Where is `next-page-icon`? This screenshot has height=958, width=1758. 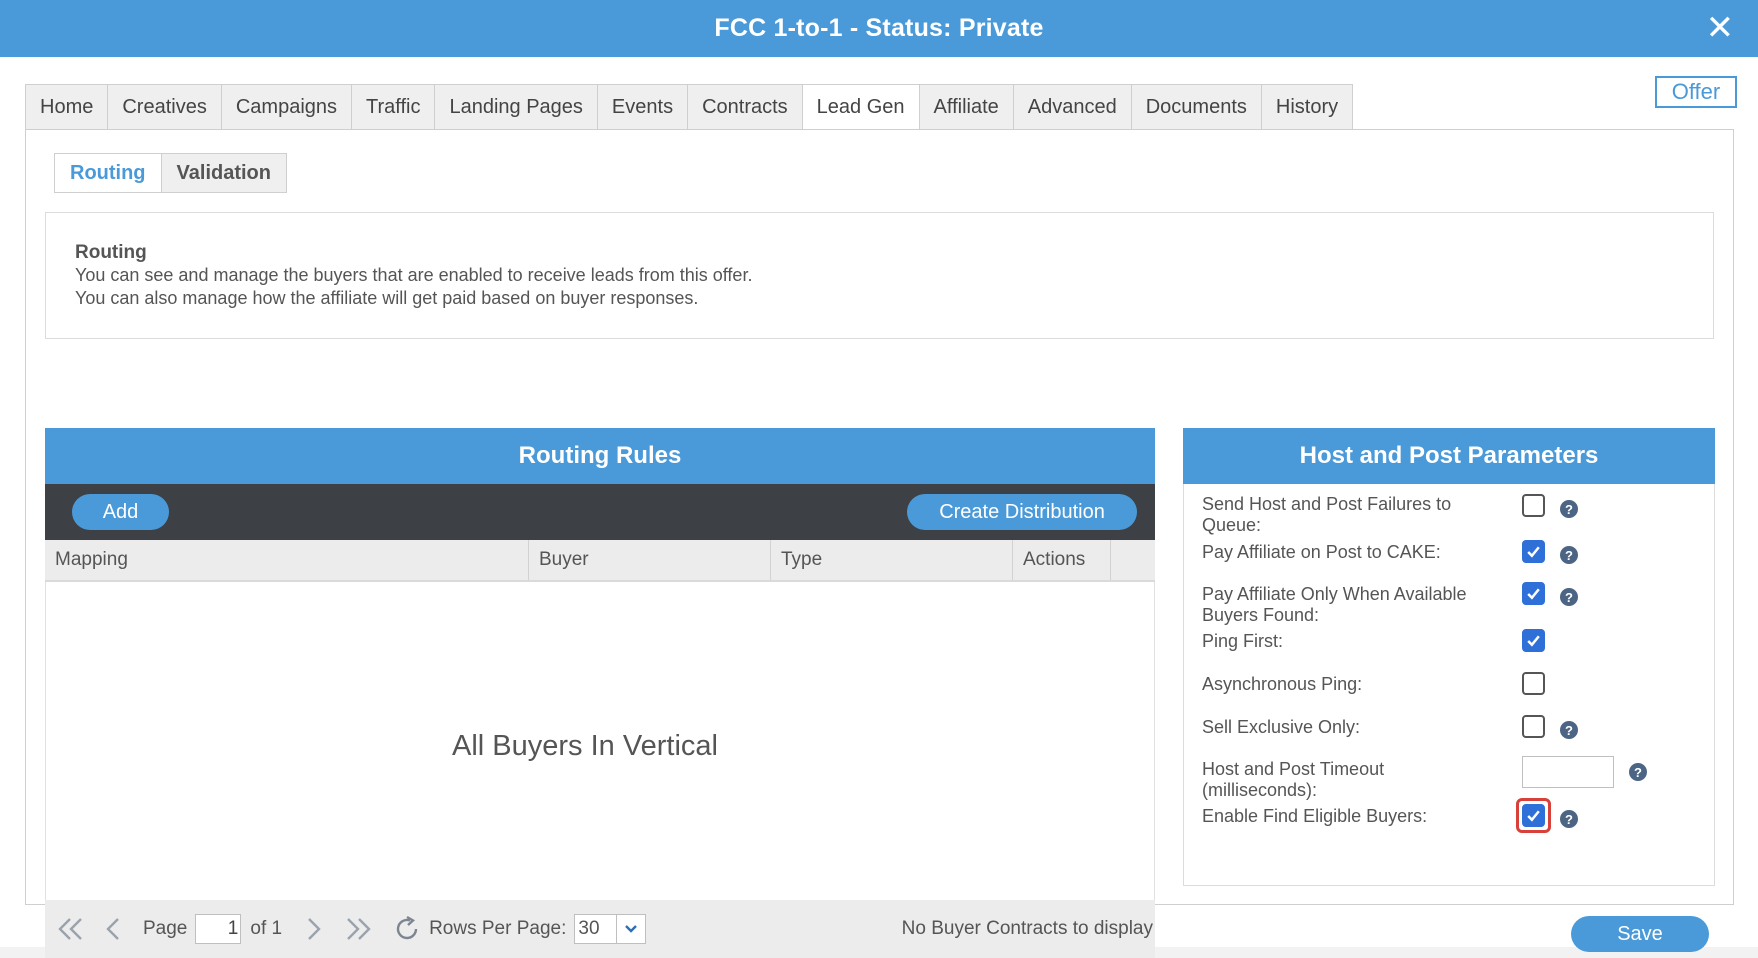 next-page-icon is located at coordinates (314, 929).